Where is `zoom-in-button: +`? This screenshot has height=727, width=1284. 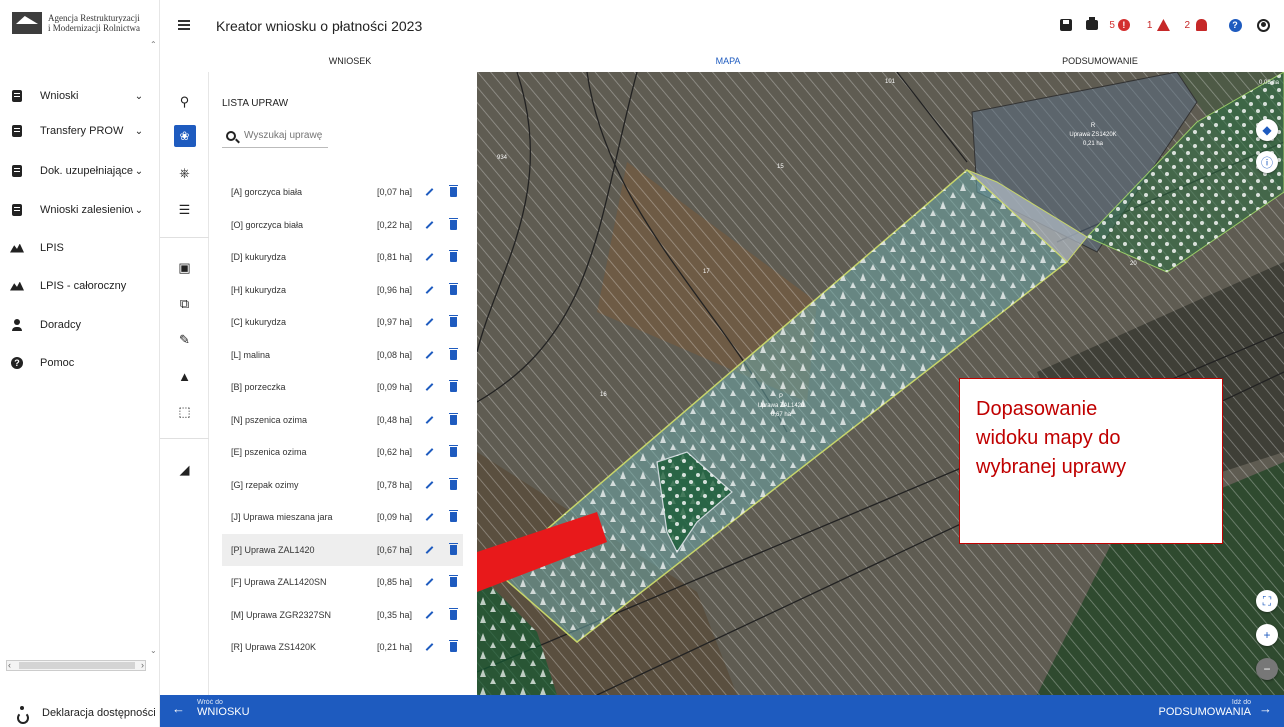
zoom-in-button: + is located at coordinates (1267, 635).